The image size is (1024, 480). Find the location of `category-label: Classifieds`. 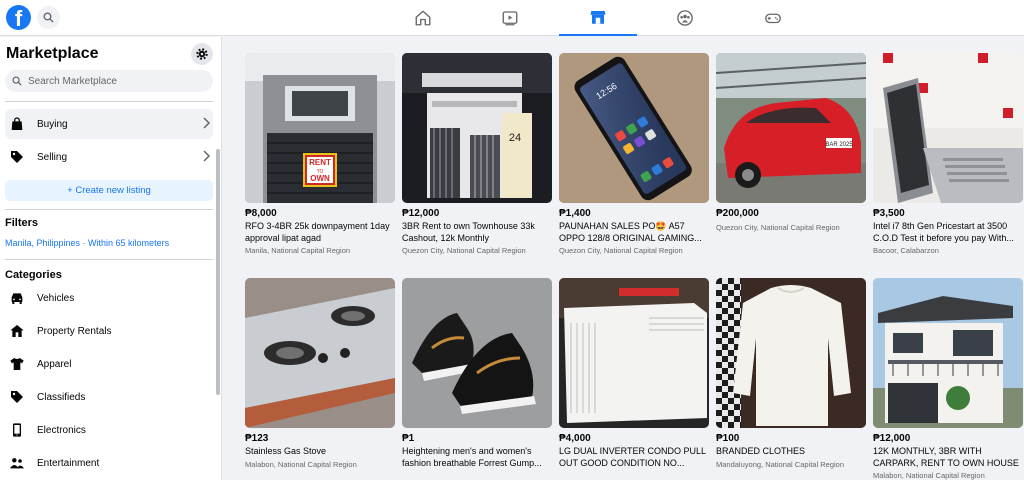

category-label: Classifieds is located at coordinates (61, 397).